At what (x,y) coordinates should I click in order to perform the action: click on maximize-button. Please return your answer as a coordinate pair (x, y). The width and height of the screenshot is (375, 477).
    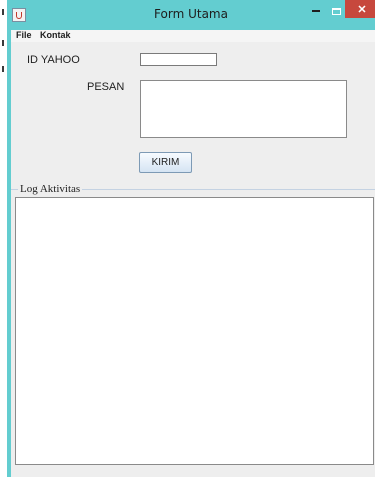
    Looking at the image, I should click on (336, 11).